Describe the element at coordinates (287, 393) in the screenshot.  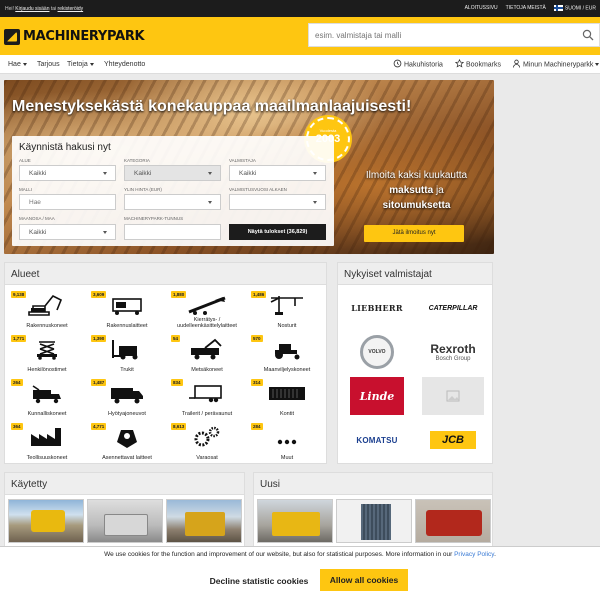
I see `container-icon` at that location.